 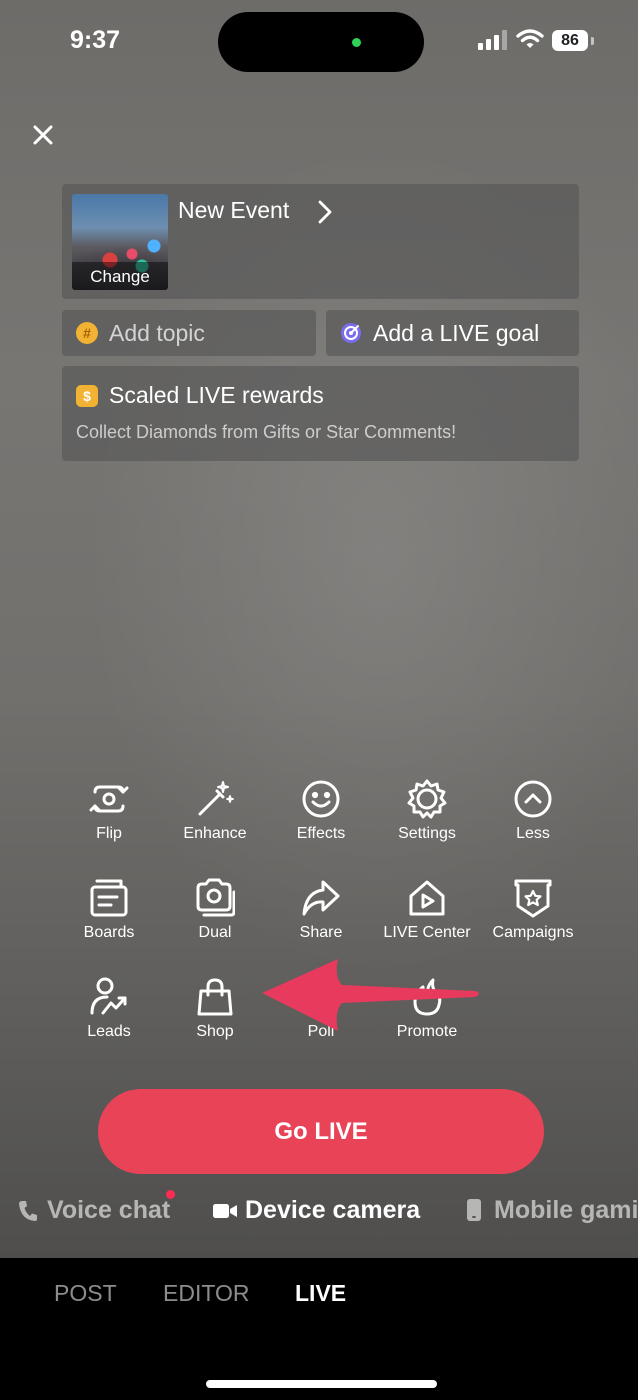 What do you see at coordinates (533, 819) in the screenshot?
I see `less-button: Less` at bounding box center [533, 819].